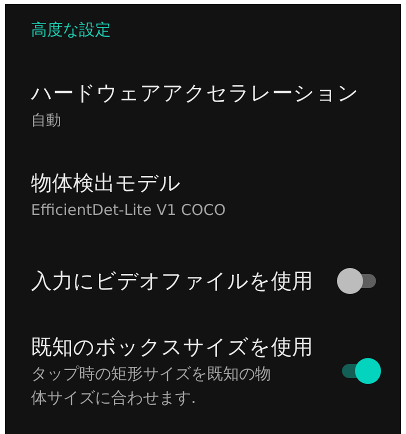  What do you see at coordinates (172, 281) in the screenshot?
I see `setting-title: 入力にビデオファイルを使用` at bounding box center [172, 281].